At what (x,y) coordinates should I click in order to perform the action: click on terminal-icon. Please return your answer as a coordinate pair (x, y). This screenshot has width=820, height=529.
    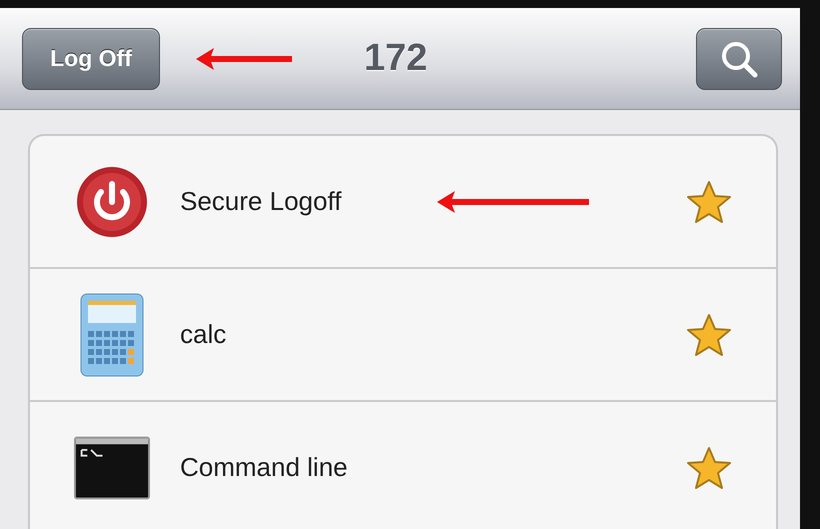
    Looking at the image, I should click on (112, 467).